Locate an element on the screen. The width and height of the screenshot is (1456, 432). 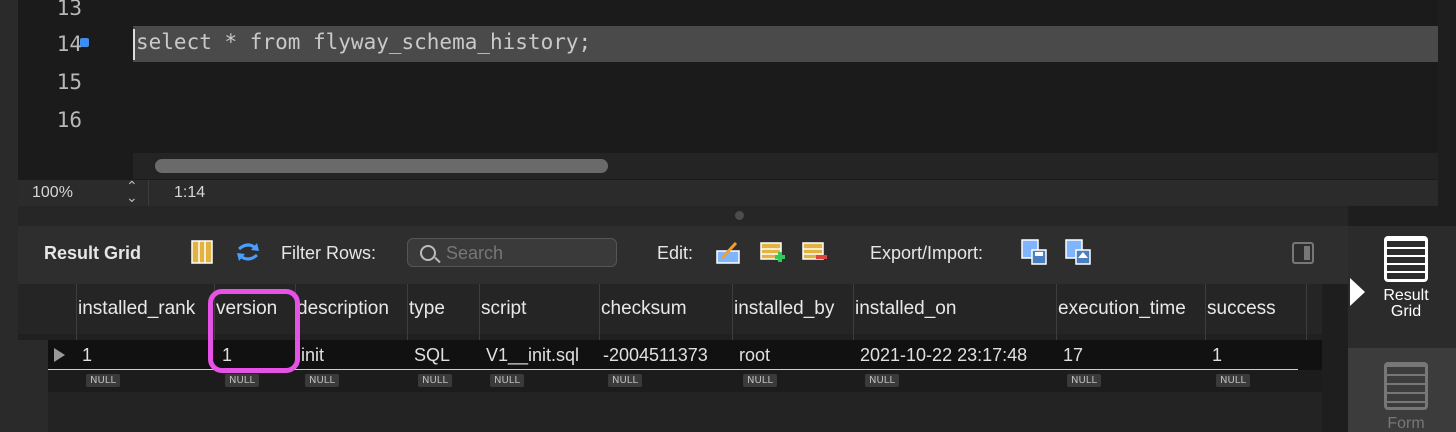
row-header-column is located at coordinates (33, 386).